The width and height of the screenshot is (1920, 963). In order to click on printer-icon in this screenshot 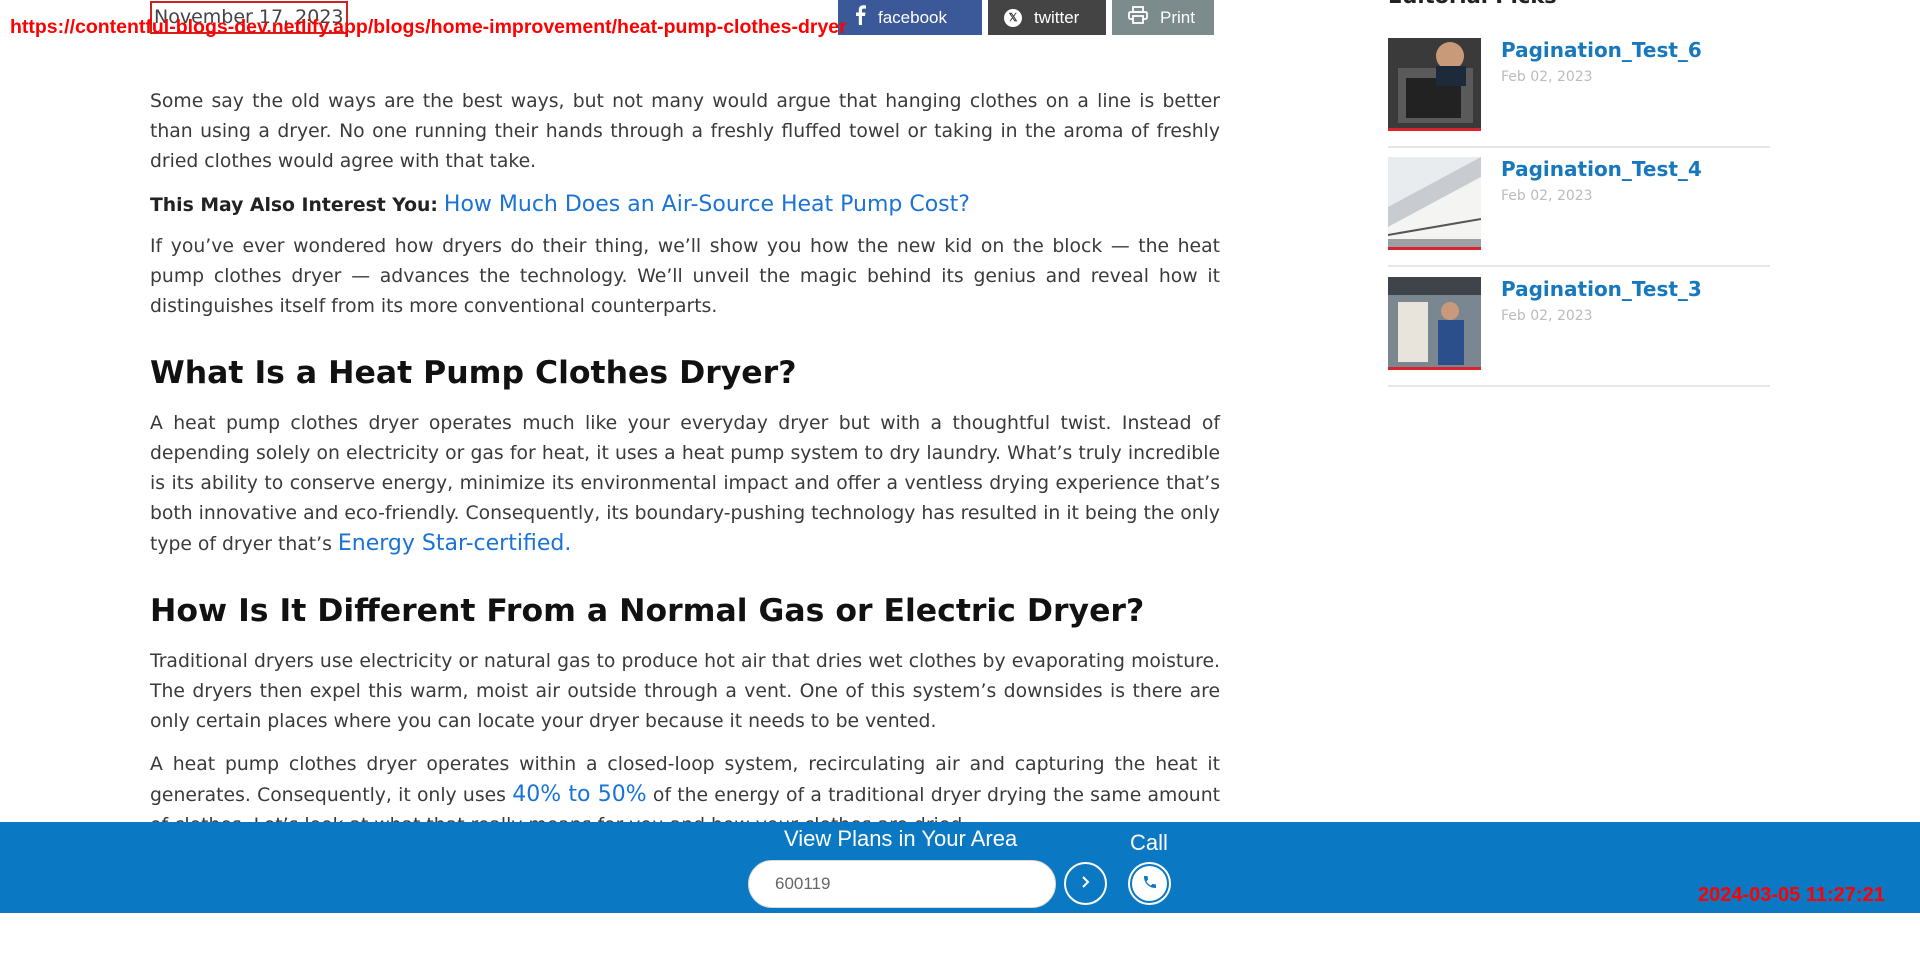, I will do `click(1138, 17)`.